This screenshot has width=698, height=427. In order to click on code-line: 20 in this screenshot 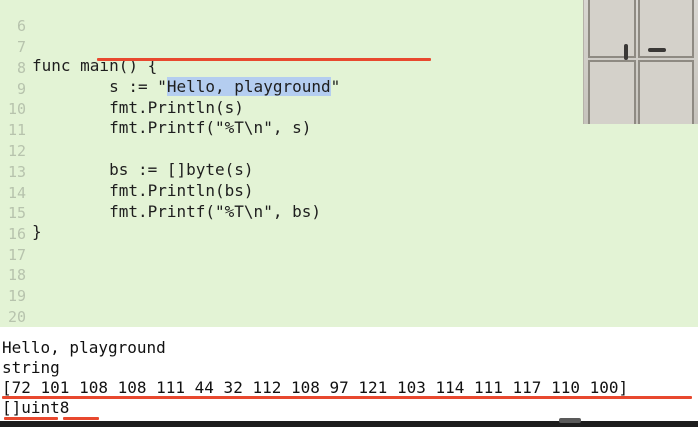, I will do `click(19, 307)`.